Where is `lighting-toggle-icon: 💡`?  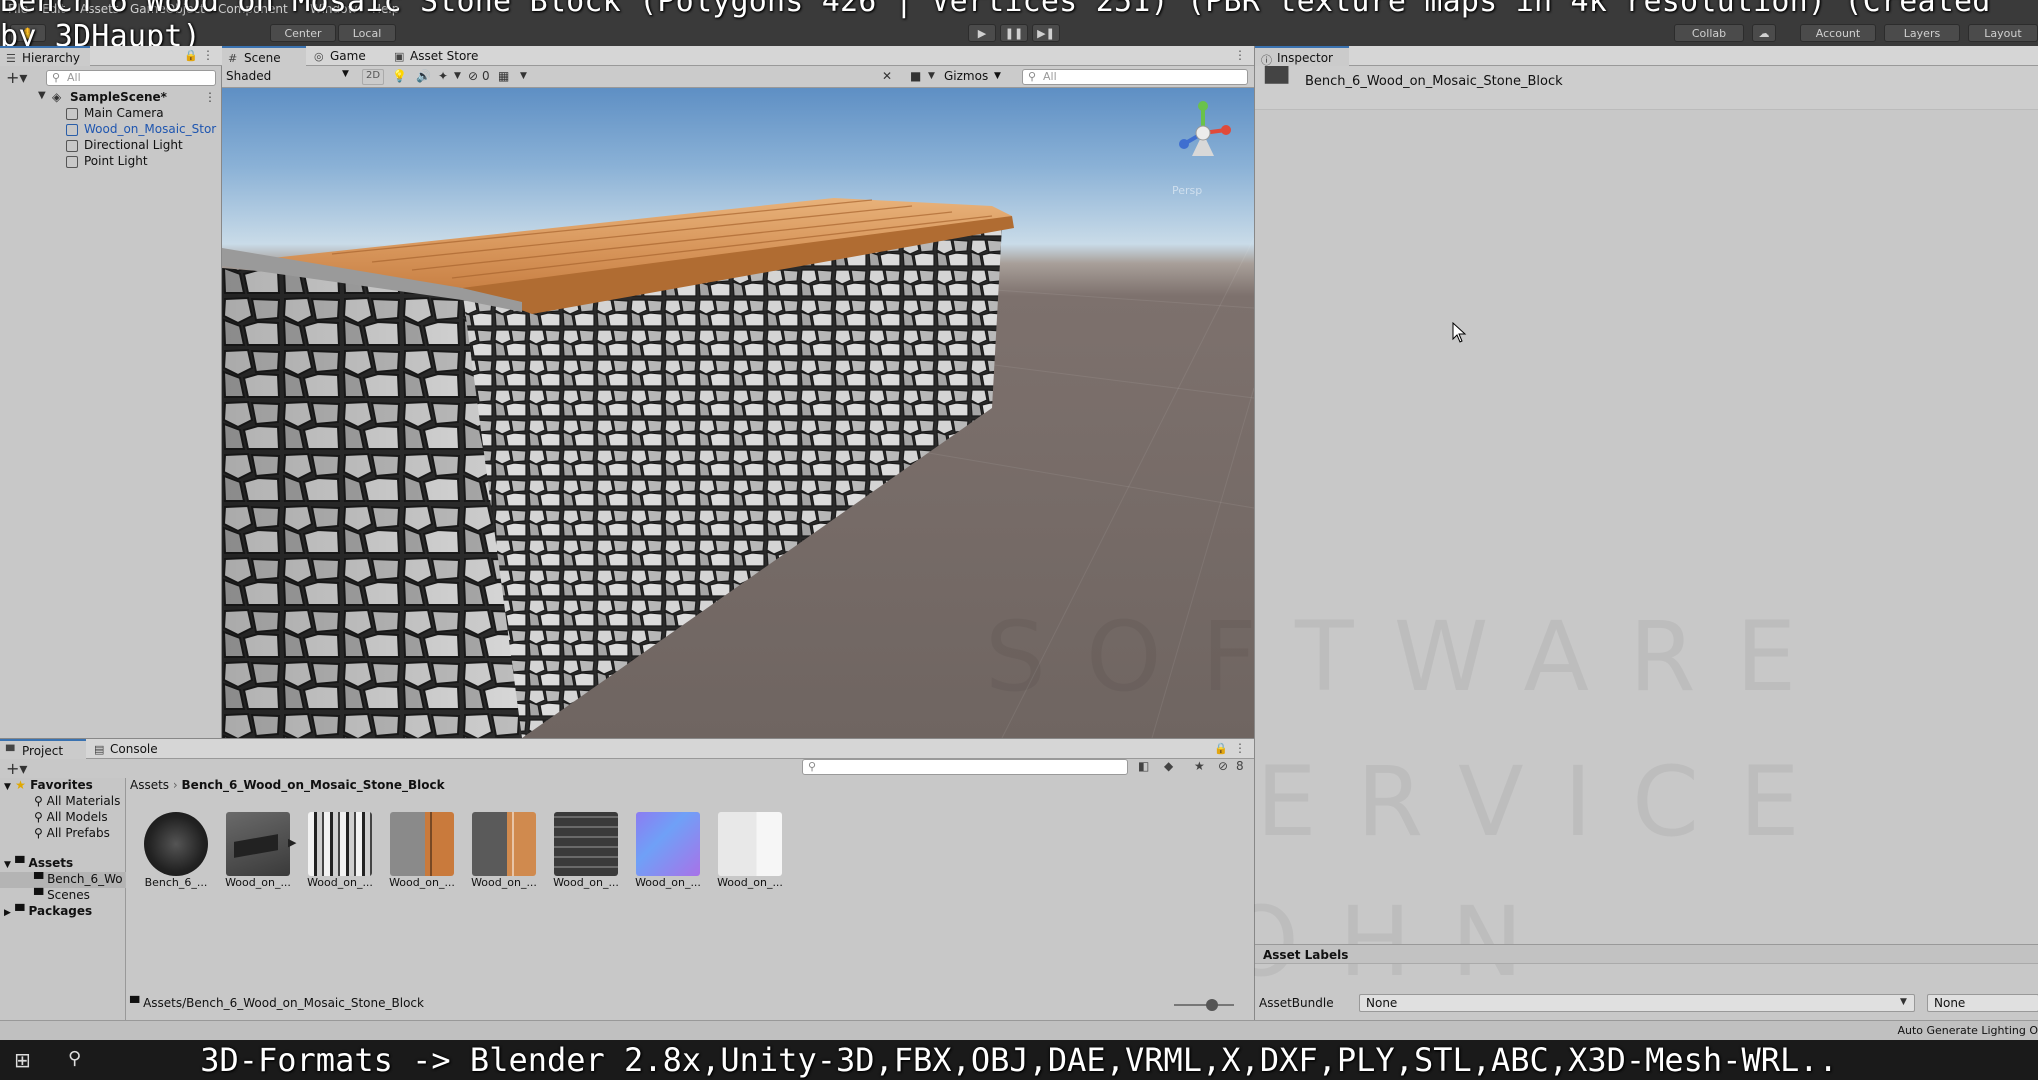 lighting-toggle-icon: 💡 is located at coordinates (399, 76).